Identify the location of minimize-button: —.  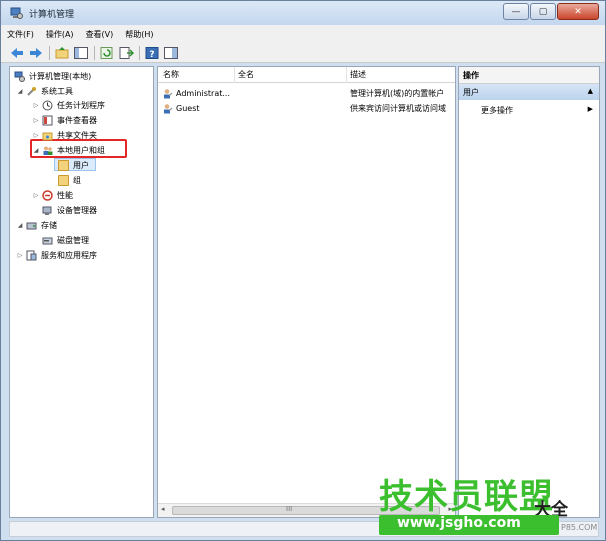
(516, 11).